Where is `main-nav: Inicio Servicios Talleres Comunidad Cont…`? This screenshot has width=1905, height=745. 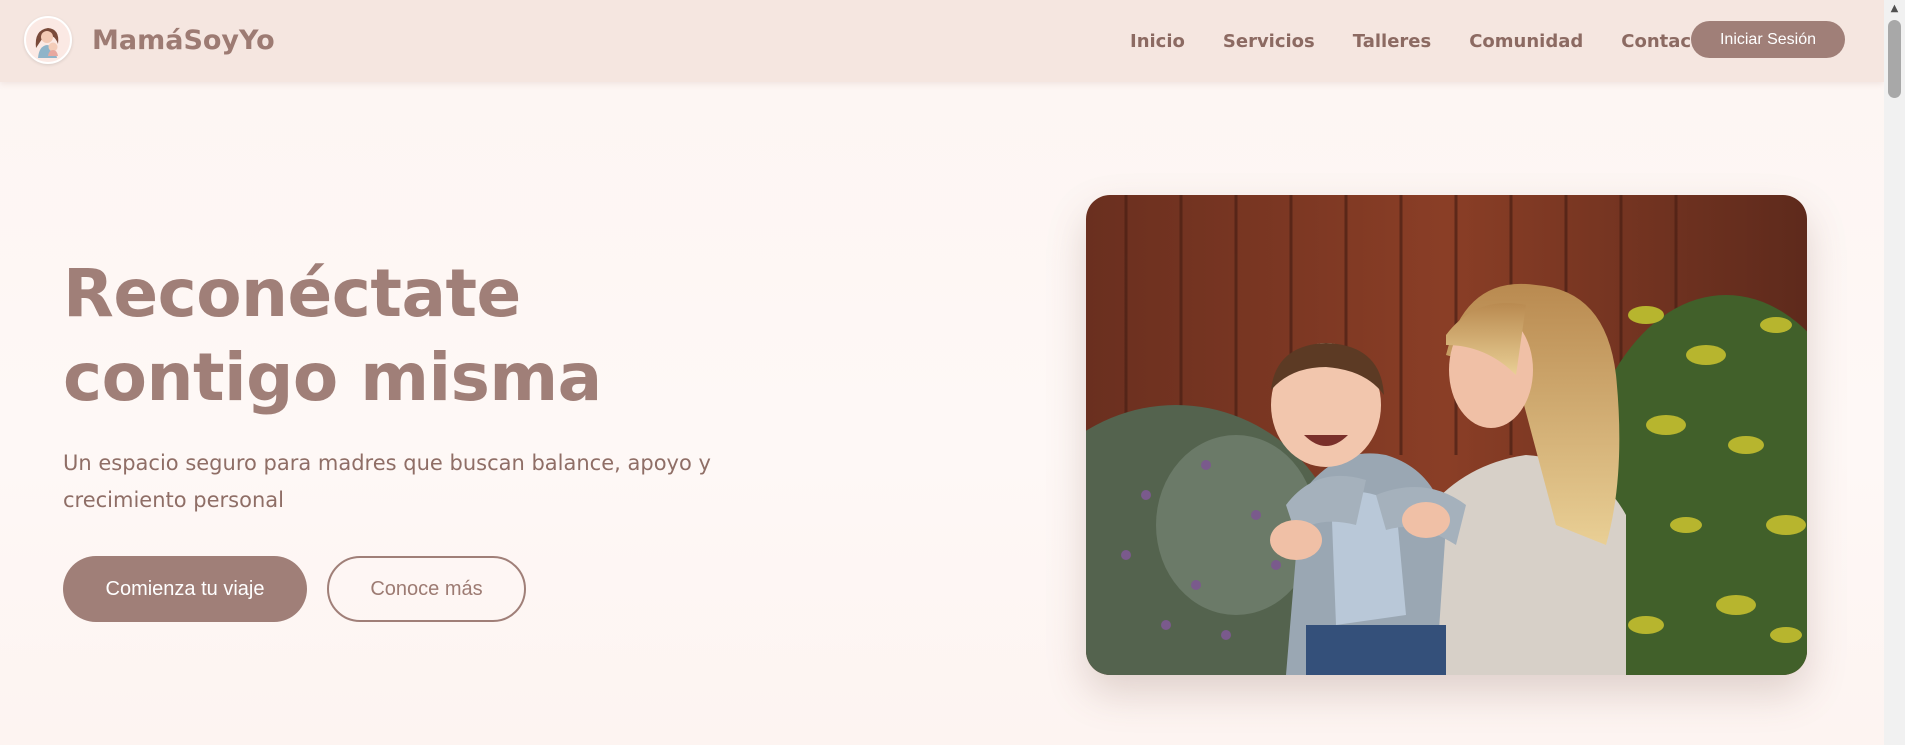
main-nav: Inicio Servicios Talleres Comunidad Cont… is located at coordinates (1440, 41).